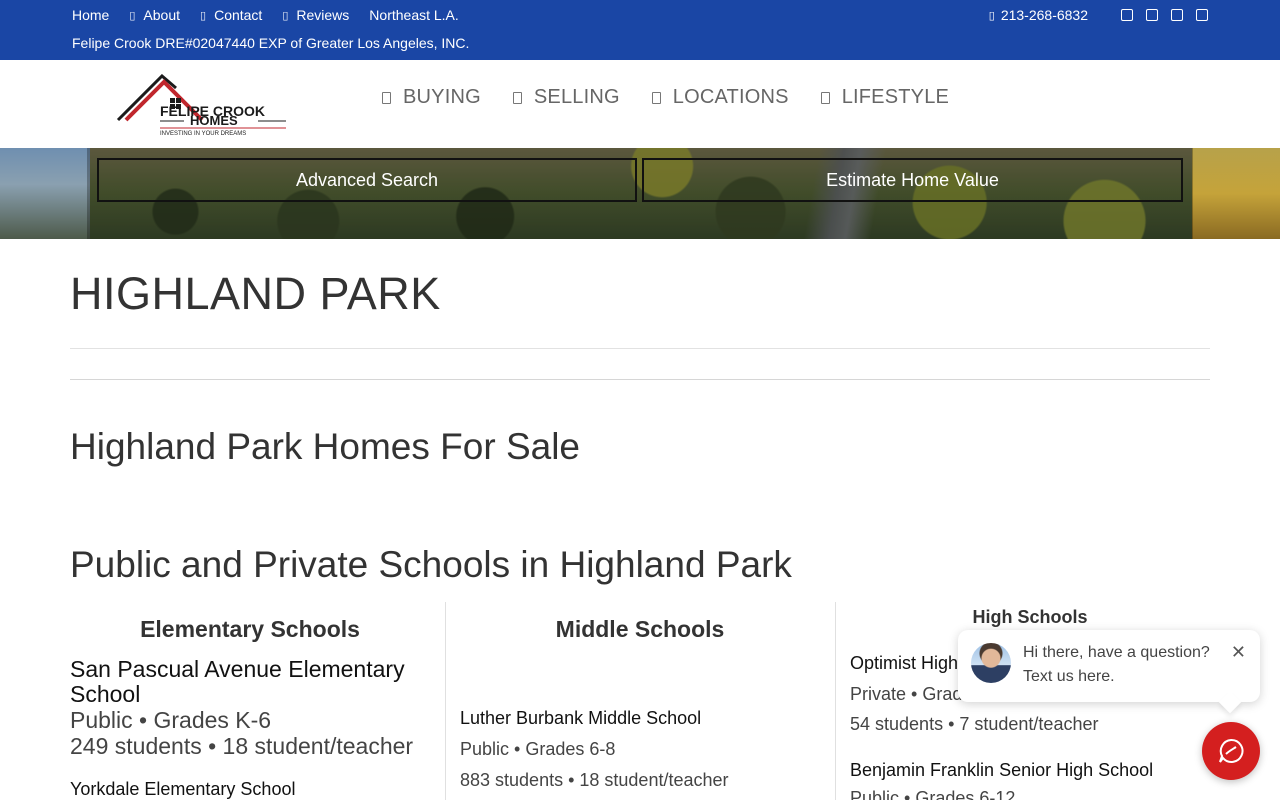 This screenshot has width=1280, height=800. I want to click on facebook-icon, so click(1127, 15).